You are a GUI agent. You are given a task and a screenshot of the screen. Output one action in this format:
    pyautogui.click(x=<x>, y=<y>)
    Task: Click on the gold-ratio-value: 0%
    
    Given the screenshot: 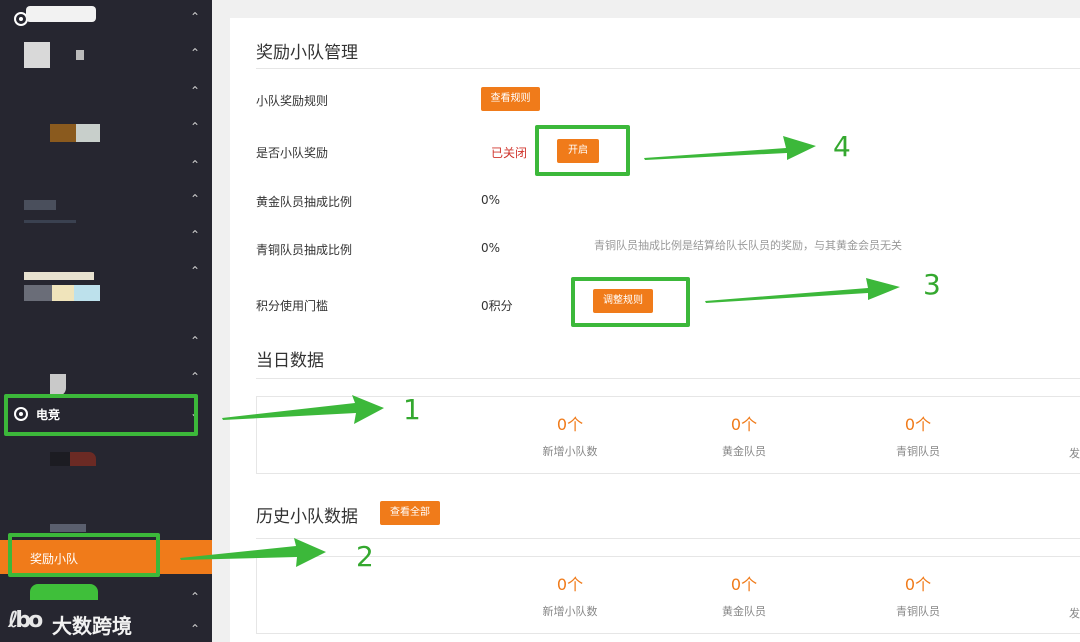 What is the action you would take?
    pyautogui.click(x=491, y=200)
    